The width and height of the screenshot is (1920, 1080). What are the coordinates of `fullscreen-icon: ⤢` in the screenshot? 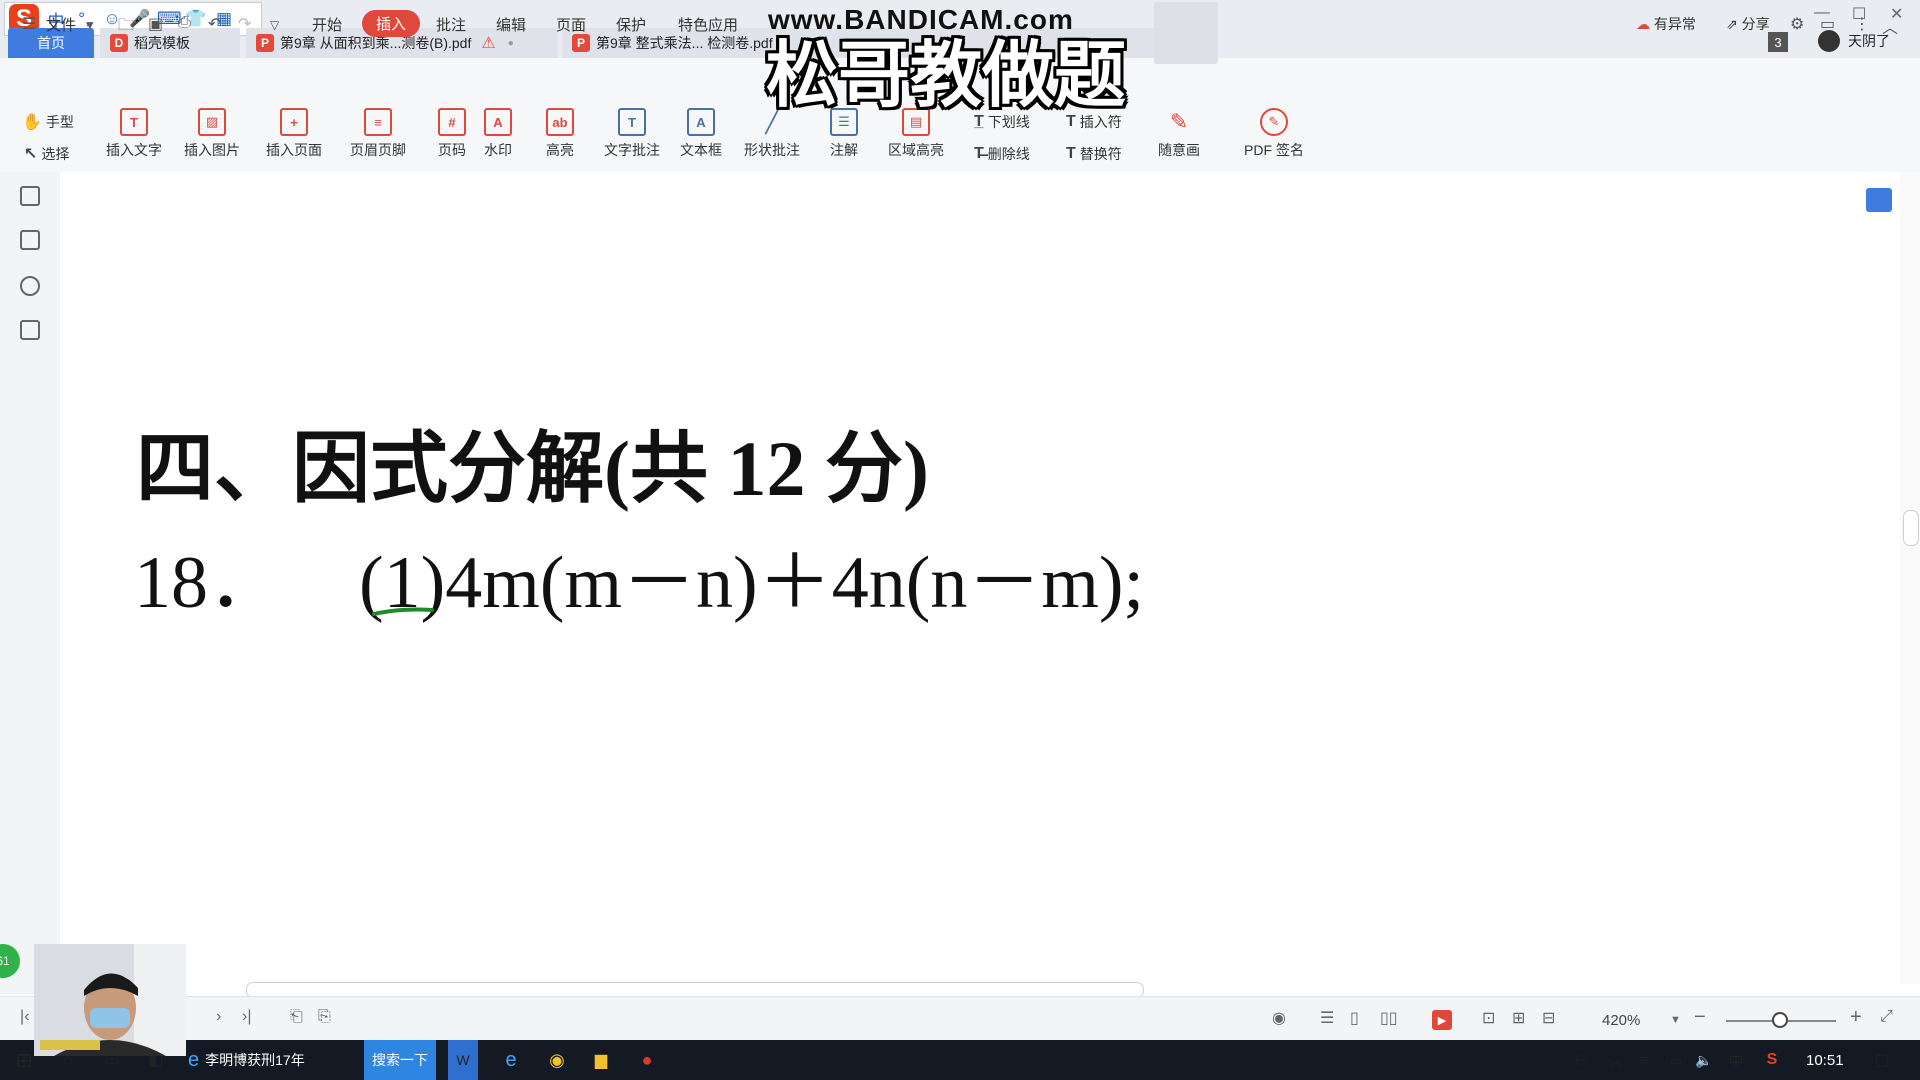 It's located at (1886, 1017).